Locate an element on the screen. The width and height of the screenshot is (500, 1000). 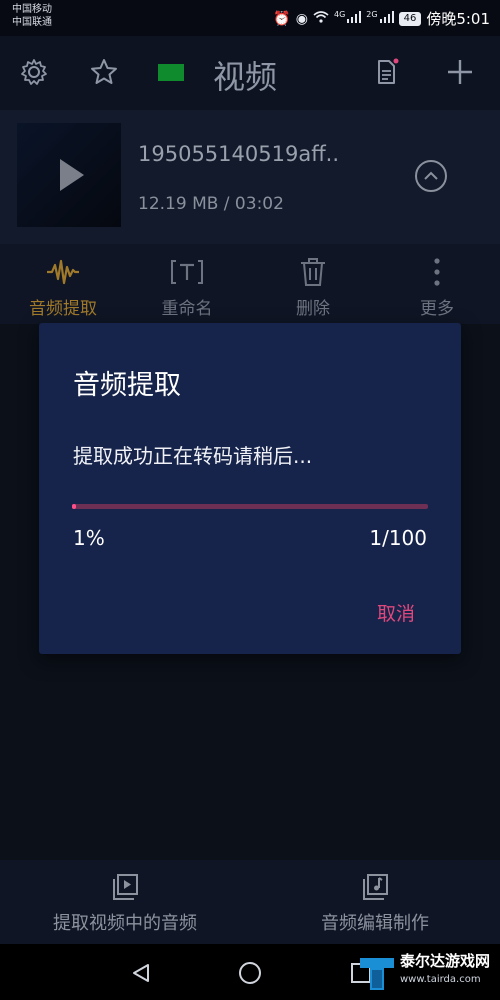
tab-extract-audio-from-video: 提取视频中的音频 is located at coordinates (125, 902).